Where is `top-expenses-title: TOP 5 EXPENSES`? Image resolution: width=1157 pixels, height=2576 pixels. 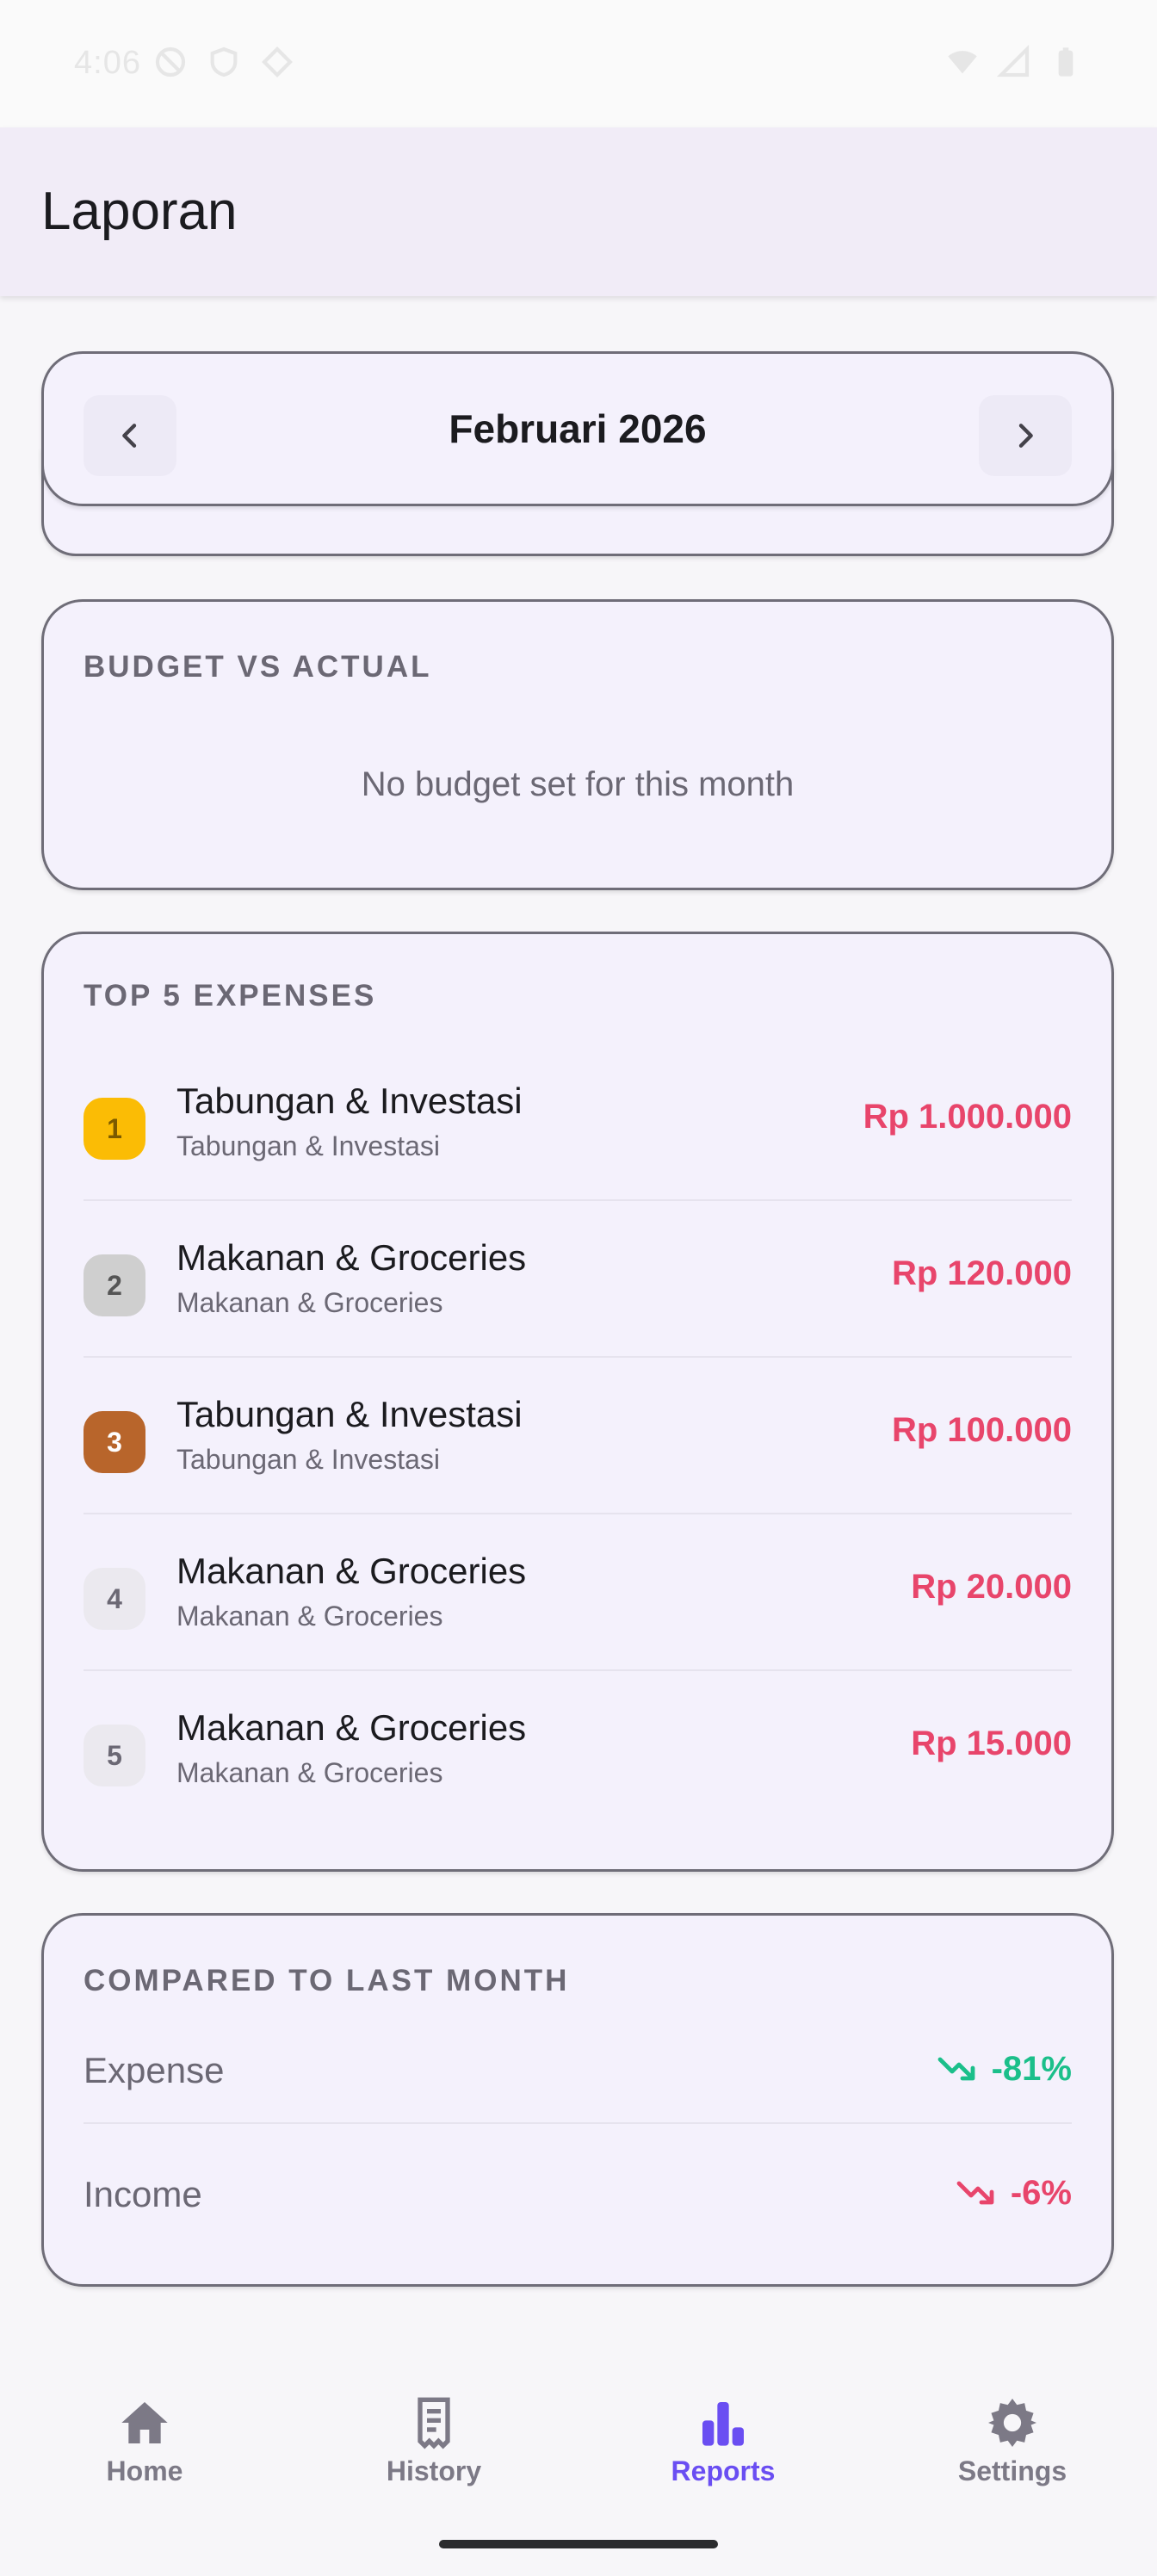
top-expenses-title: TOP 5 EXPENSES is located at coordinates (231, 996).